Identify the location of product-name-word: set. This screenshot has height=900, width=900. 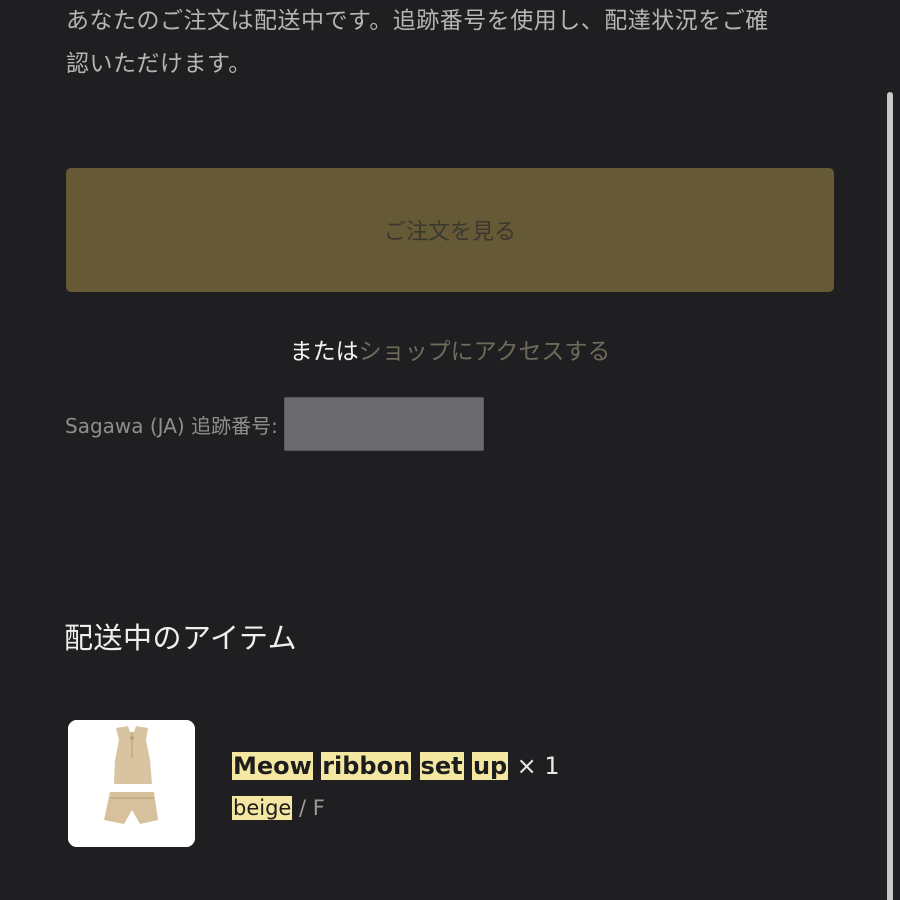
(441, 766).